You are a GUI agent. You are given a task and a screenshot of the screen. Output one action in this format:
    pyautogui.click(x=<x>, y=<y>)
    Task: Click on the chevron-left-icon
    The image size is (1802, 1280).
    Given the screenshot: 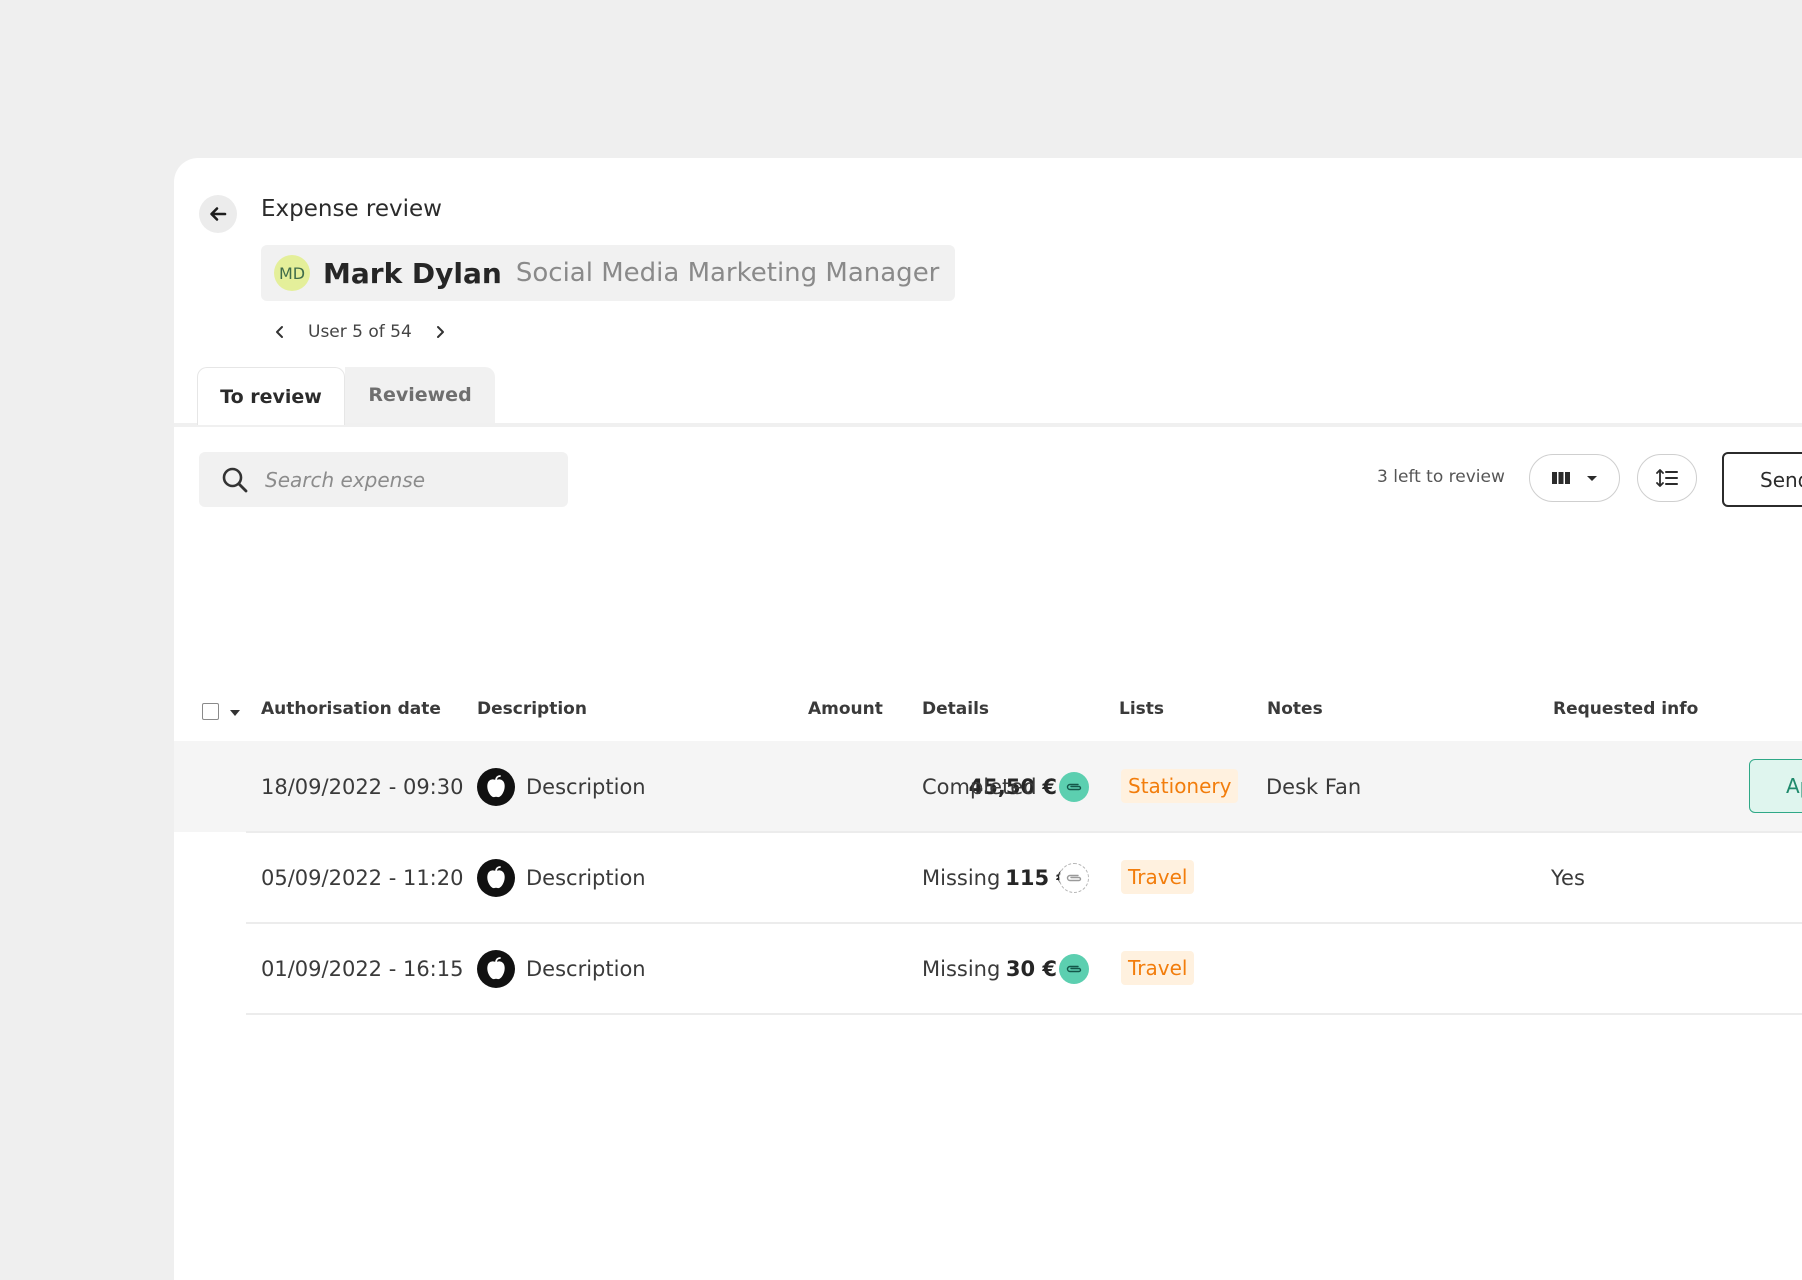 What is the action you would take?
    pyautogui.click(x=279, y=332)
    